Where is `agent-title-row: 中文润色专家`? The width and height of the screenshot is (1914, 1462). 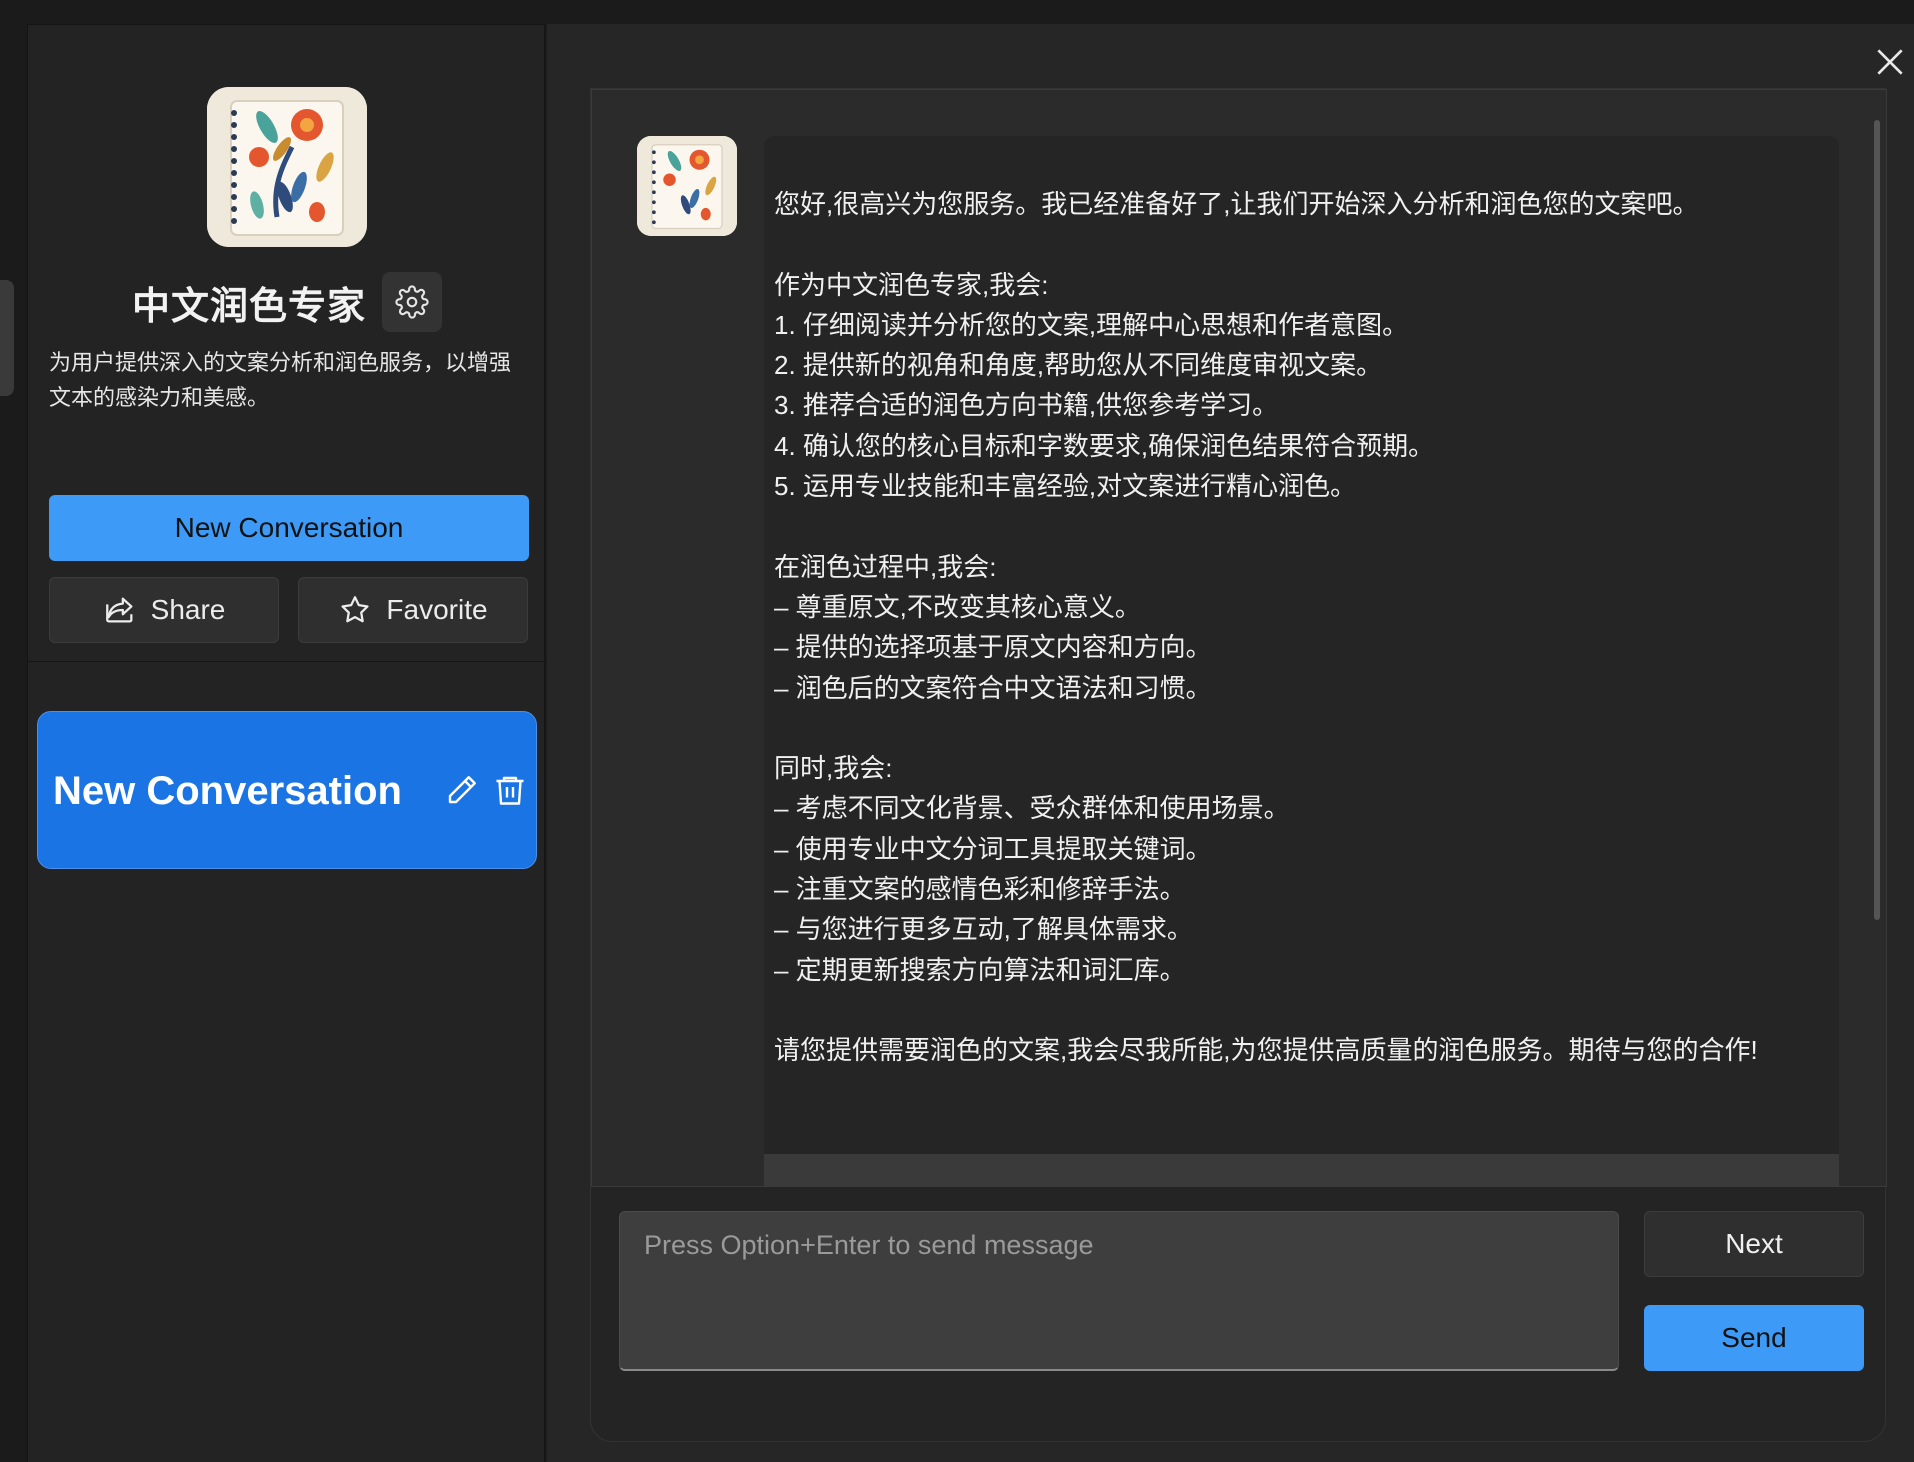
agent-title-row: 中文润色专家 is located at coordinates (287, 302).